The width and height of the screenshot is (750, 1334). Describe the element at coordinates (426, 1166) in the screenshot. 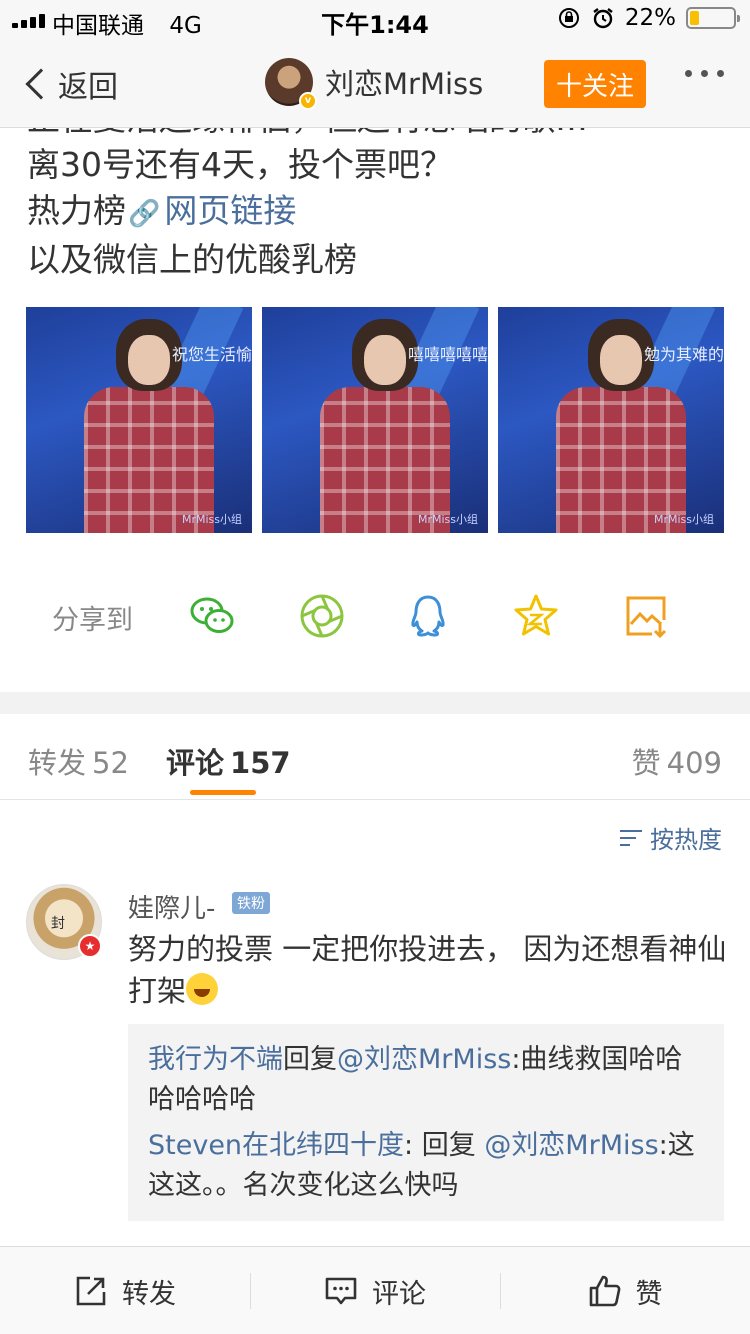

I see `reply-item: Steven在北纬四十度: 回复 @刘恋MrMiss:这这这。。名次变化这么快吗` at that location.